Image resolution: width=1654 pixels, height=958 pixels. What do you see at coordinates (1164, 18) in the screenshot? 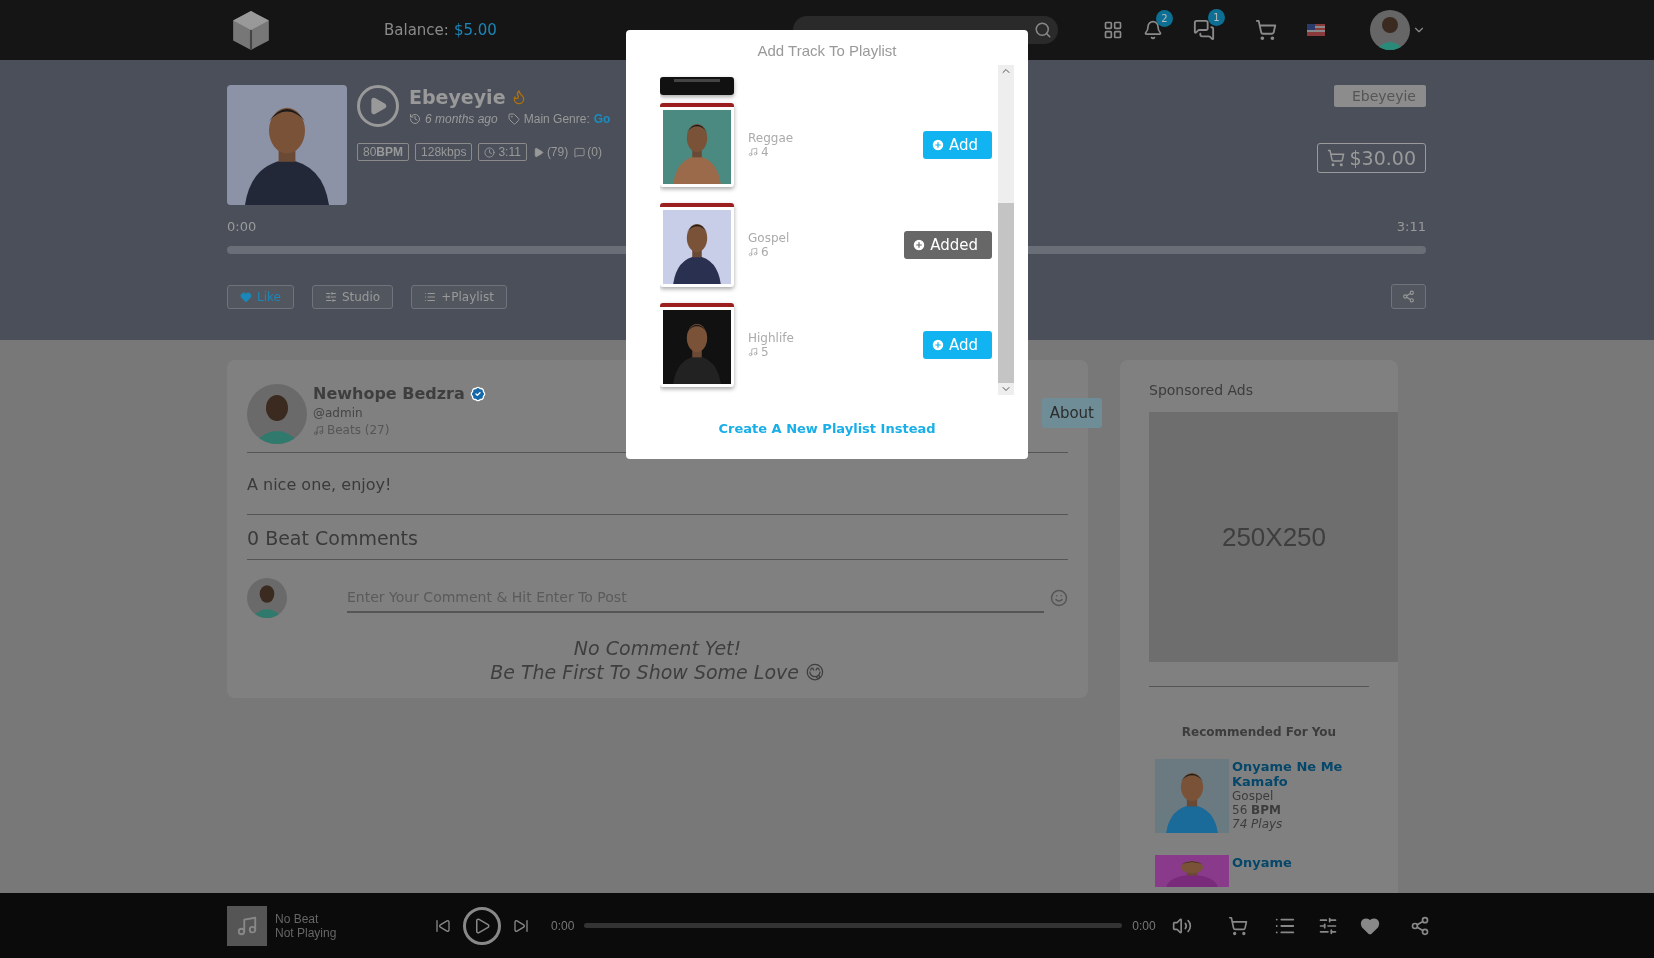
I see `notification-count: 2` at bounding box center [1164, 18].